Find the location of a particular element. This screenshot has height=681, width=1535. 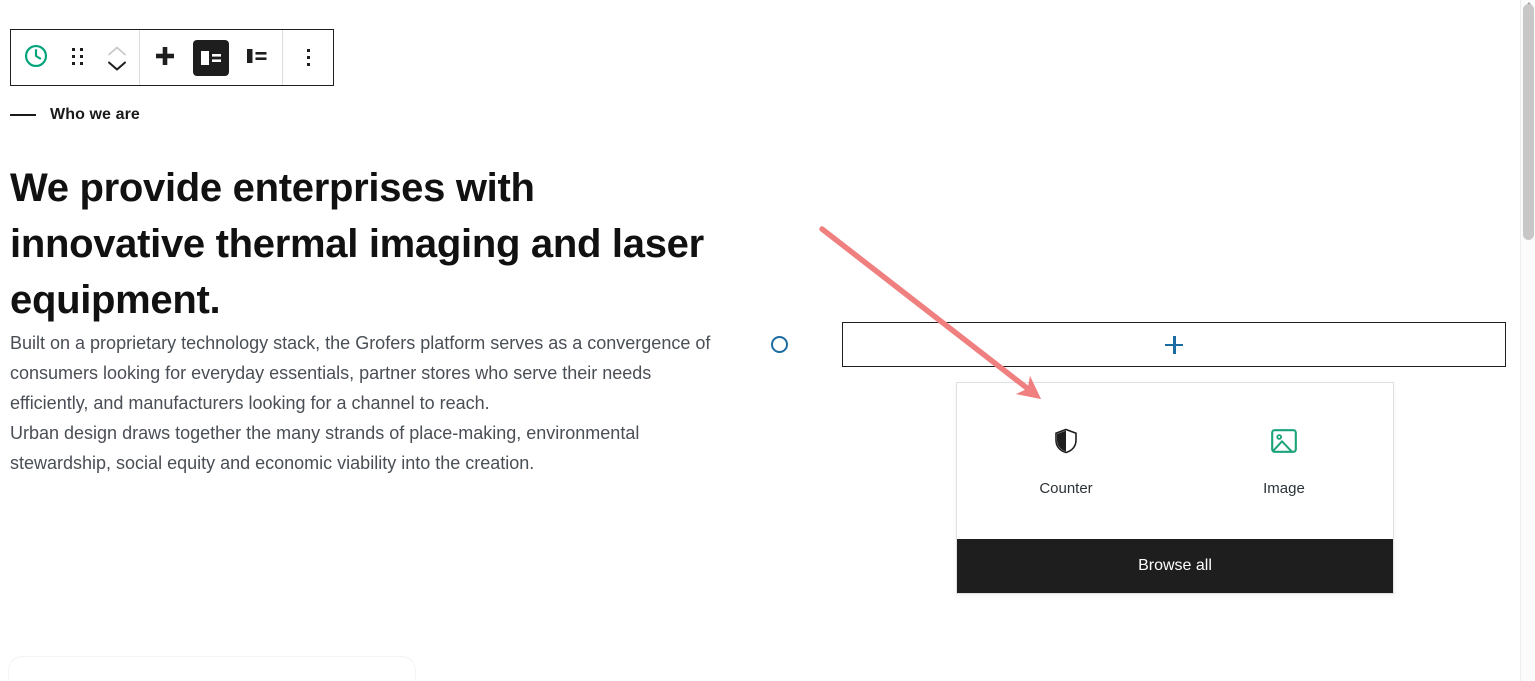

block-toolbar is located at coordinates (172, 57).